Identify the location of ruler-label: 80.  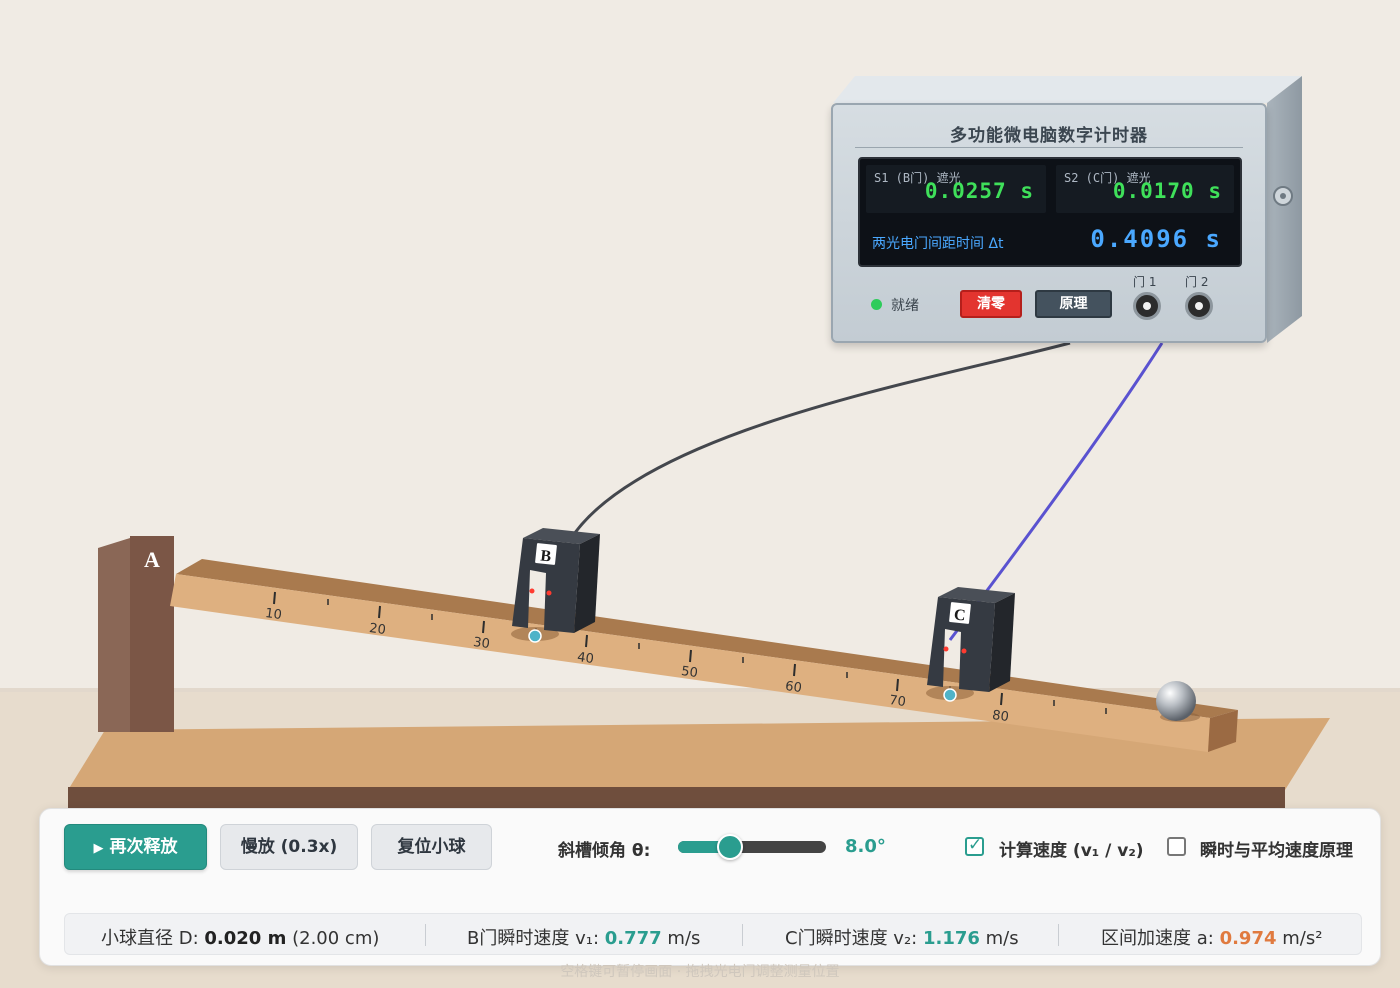
(1000, 716).